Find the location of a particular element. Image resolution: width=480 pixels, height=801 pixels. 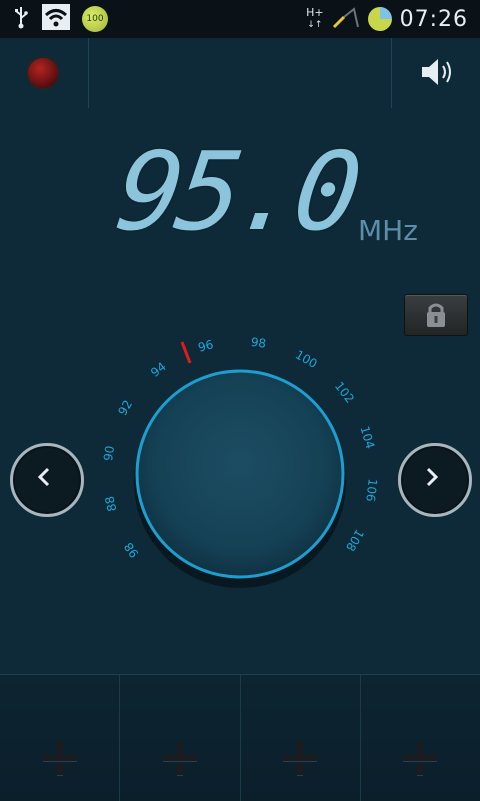

prev-station-button is located at coordinates (47, 480).